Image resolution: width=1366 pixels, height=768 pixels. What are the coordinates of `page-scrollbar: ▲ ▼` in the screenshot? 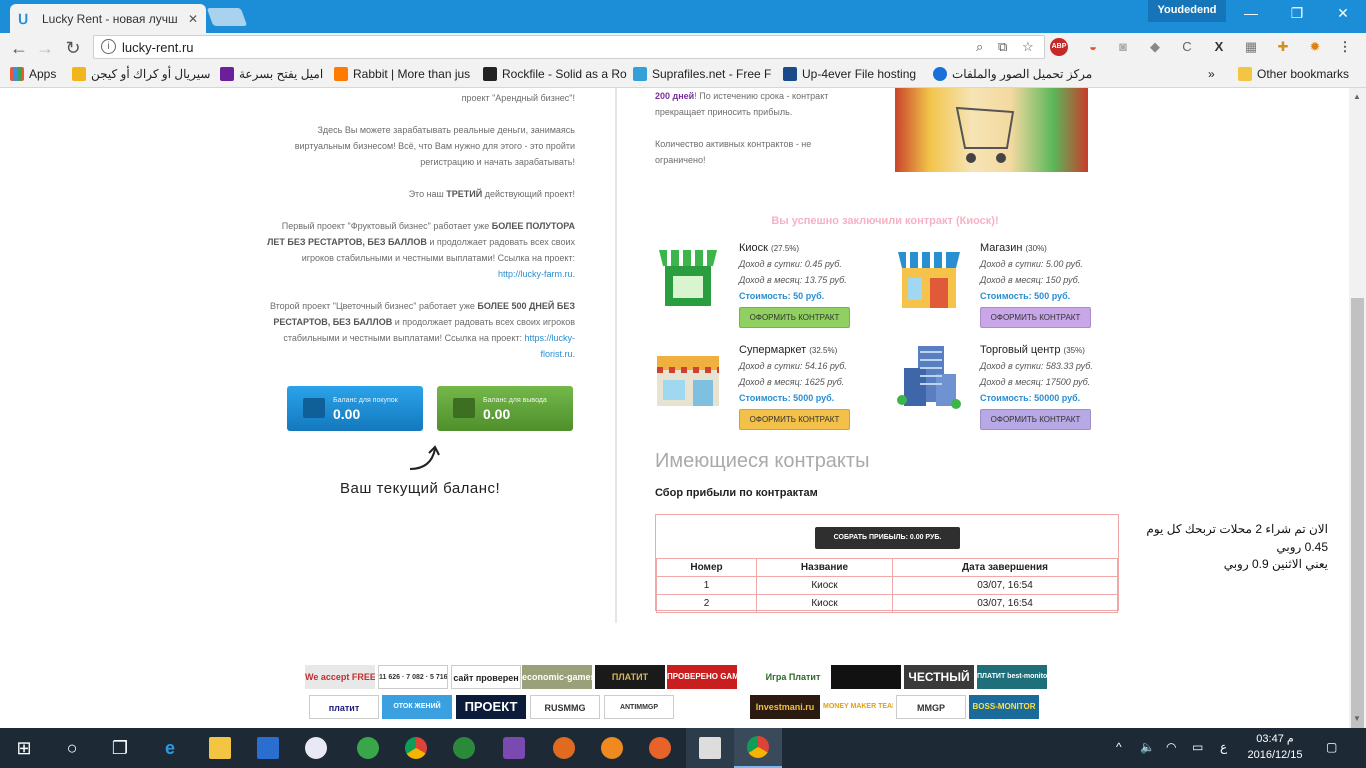 It's located at (1357, 428).